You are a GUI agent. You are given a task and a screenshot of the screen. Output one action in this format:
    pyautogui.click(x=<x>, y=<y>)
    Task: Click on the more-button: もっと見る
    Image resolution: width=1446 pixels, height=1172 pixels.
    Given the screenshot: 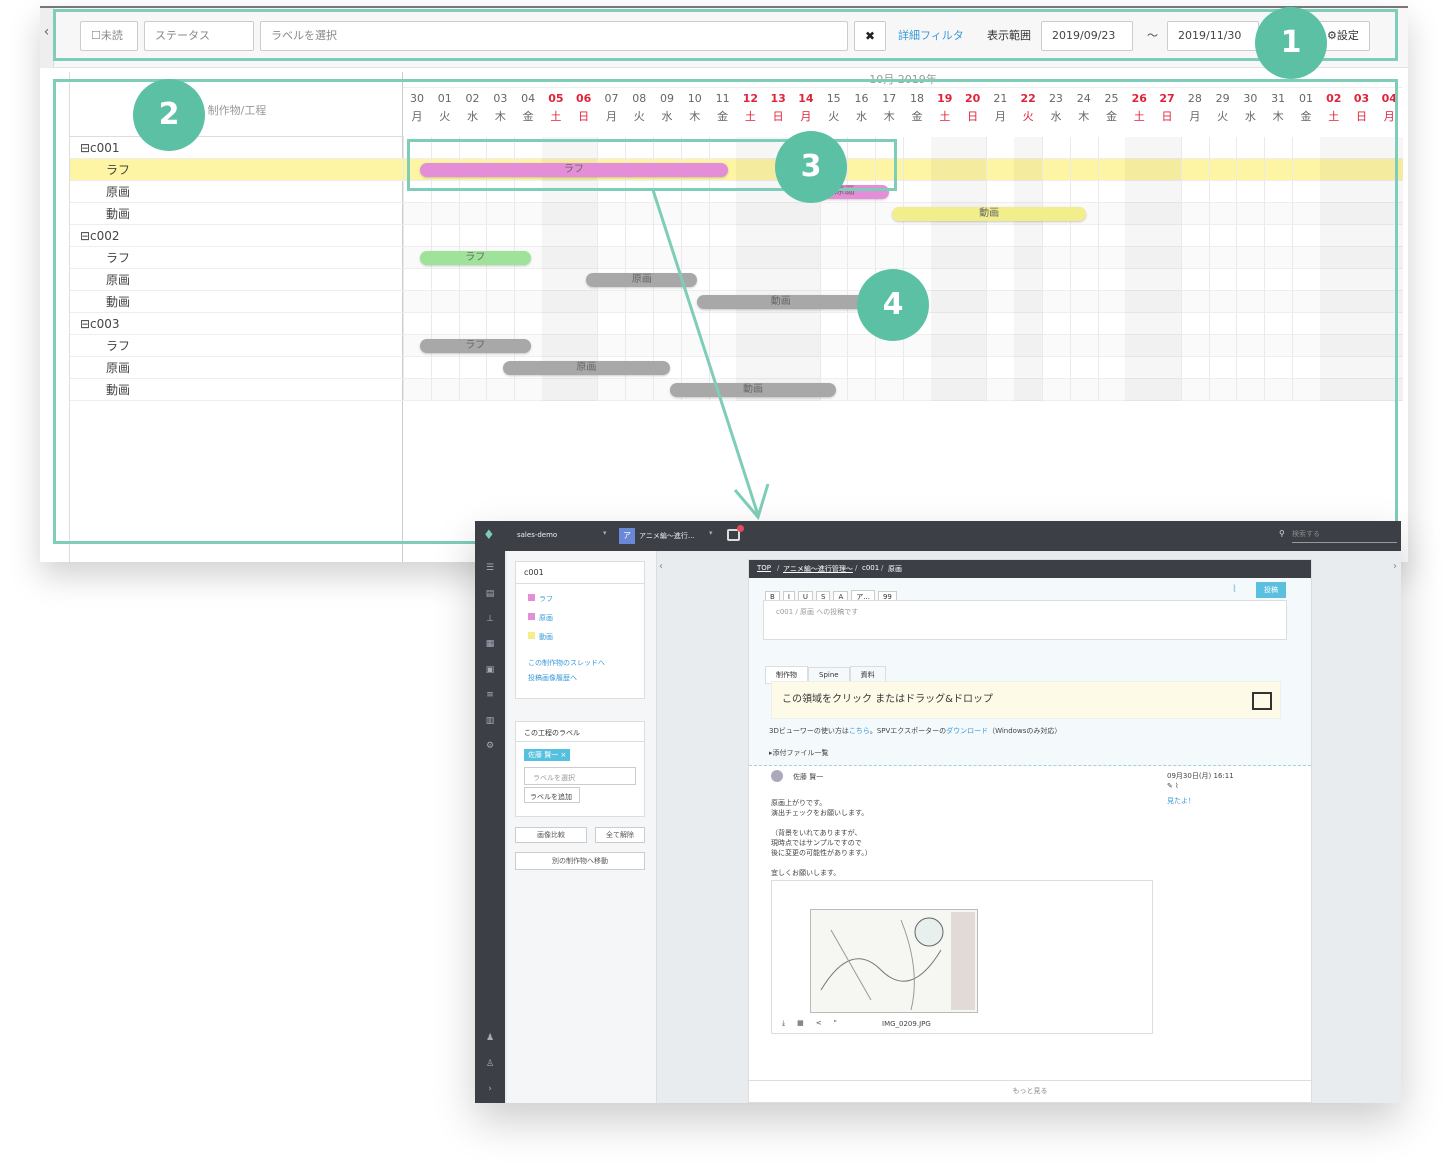 What is the action you would take?
    pyautogui.click(x=1030, y=1090)
    